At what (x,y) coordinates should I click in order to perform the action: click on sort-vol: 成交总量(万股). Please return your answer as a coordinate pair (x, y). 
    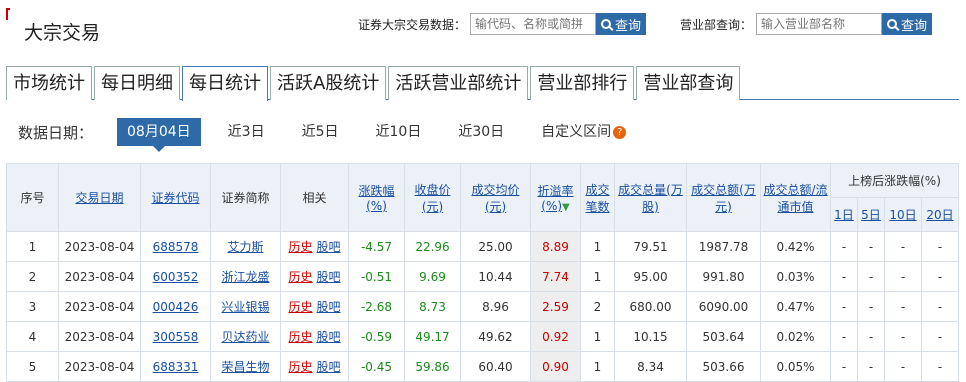
    Looking at the image, I should click on (650, 198).